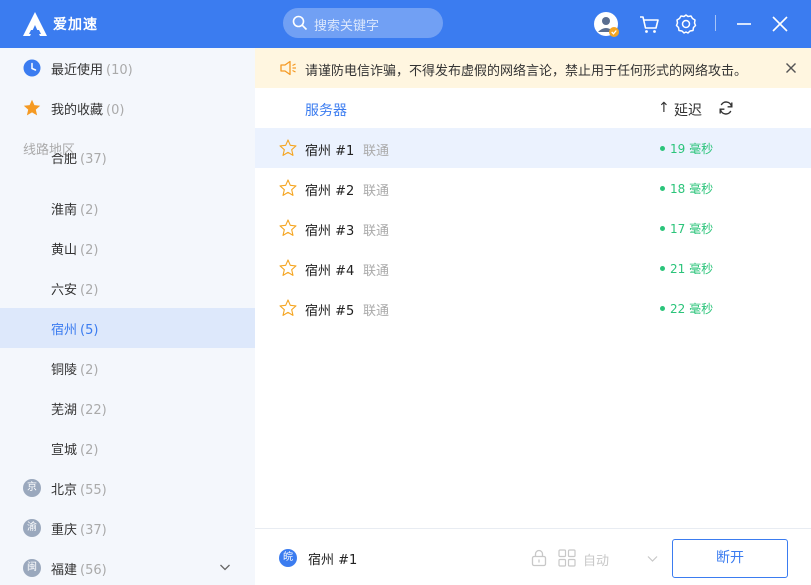  I want to click on sidebar-item-label: 宿州, so click(64, 330).